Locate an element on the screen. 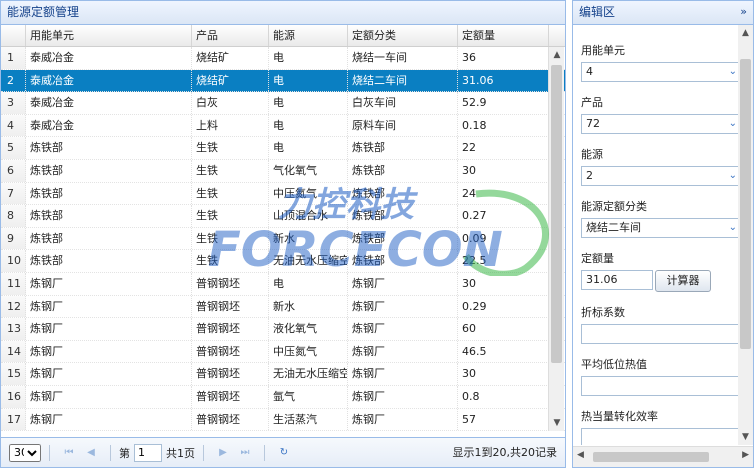  next-page-icon: ▶ is located at coordinates (223, 453).